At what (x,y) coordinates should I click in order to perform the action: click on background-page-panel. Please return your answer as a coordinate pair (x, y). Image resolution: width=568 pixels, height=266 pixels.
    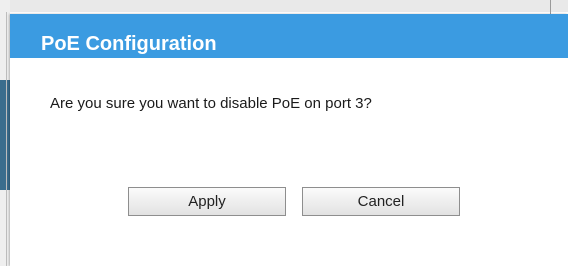
    Looking at the image, I should click on (5, 135).